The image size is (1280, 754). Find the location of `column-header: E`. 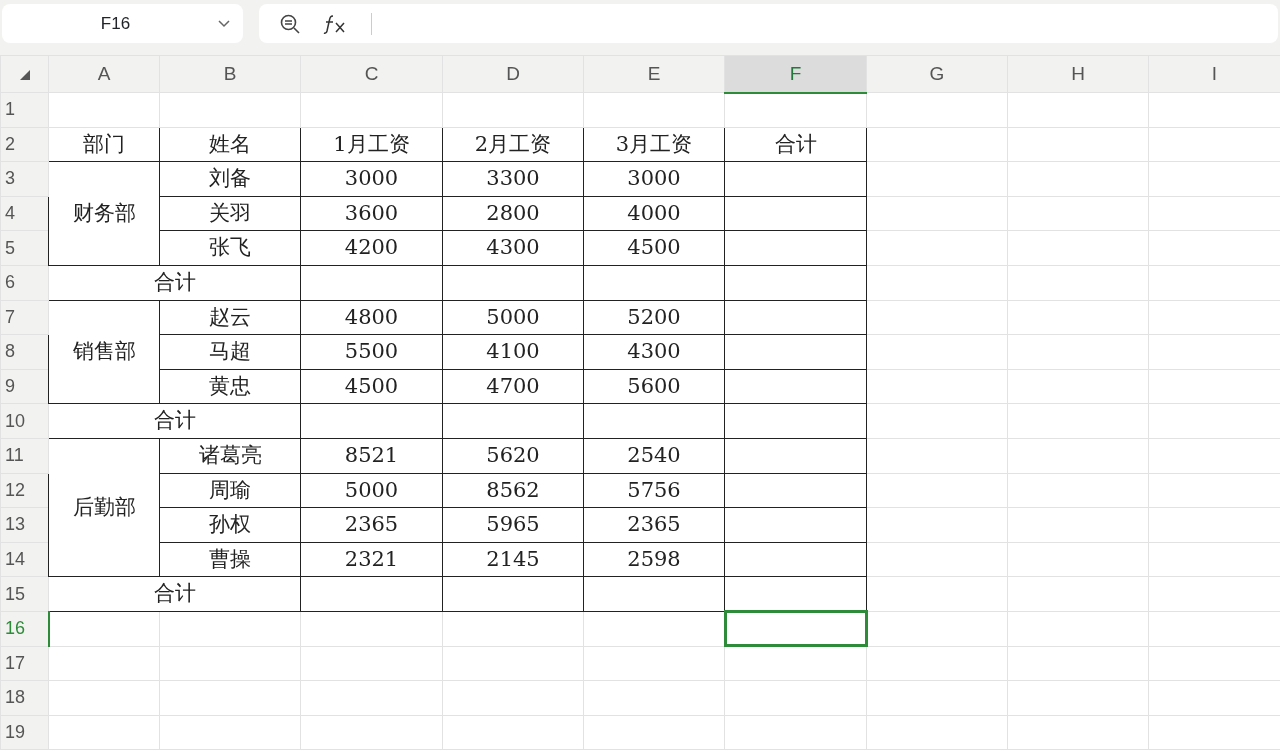

column-header: E is located at coordinates (654, 74).